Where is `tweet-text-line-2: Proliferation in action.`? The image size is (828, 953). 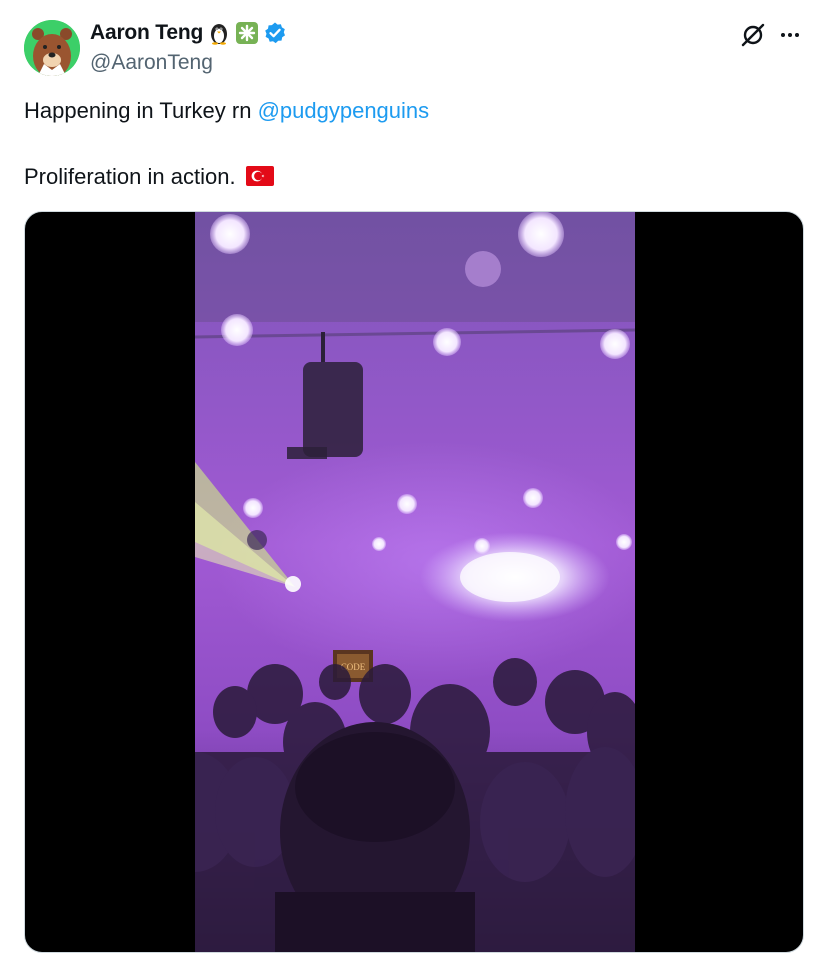
tweet-text-line-2: Proliferation in action. is located at coordinates (149, 177).